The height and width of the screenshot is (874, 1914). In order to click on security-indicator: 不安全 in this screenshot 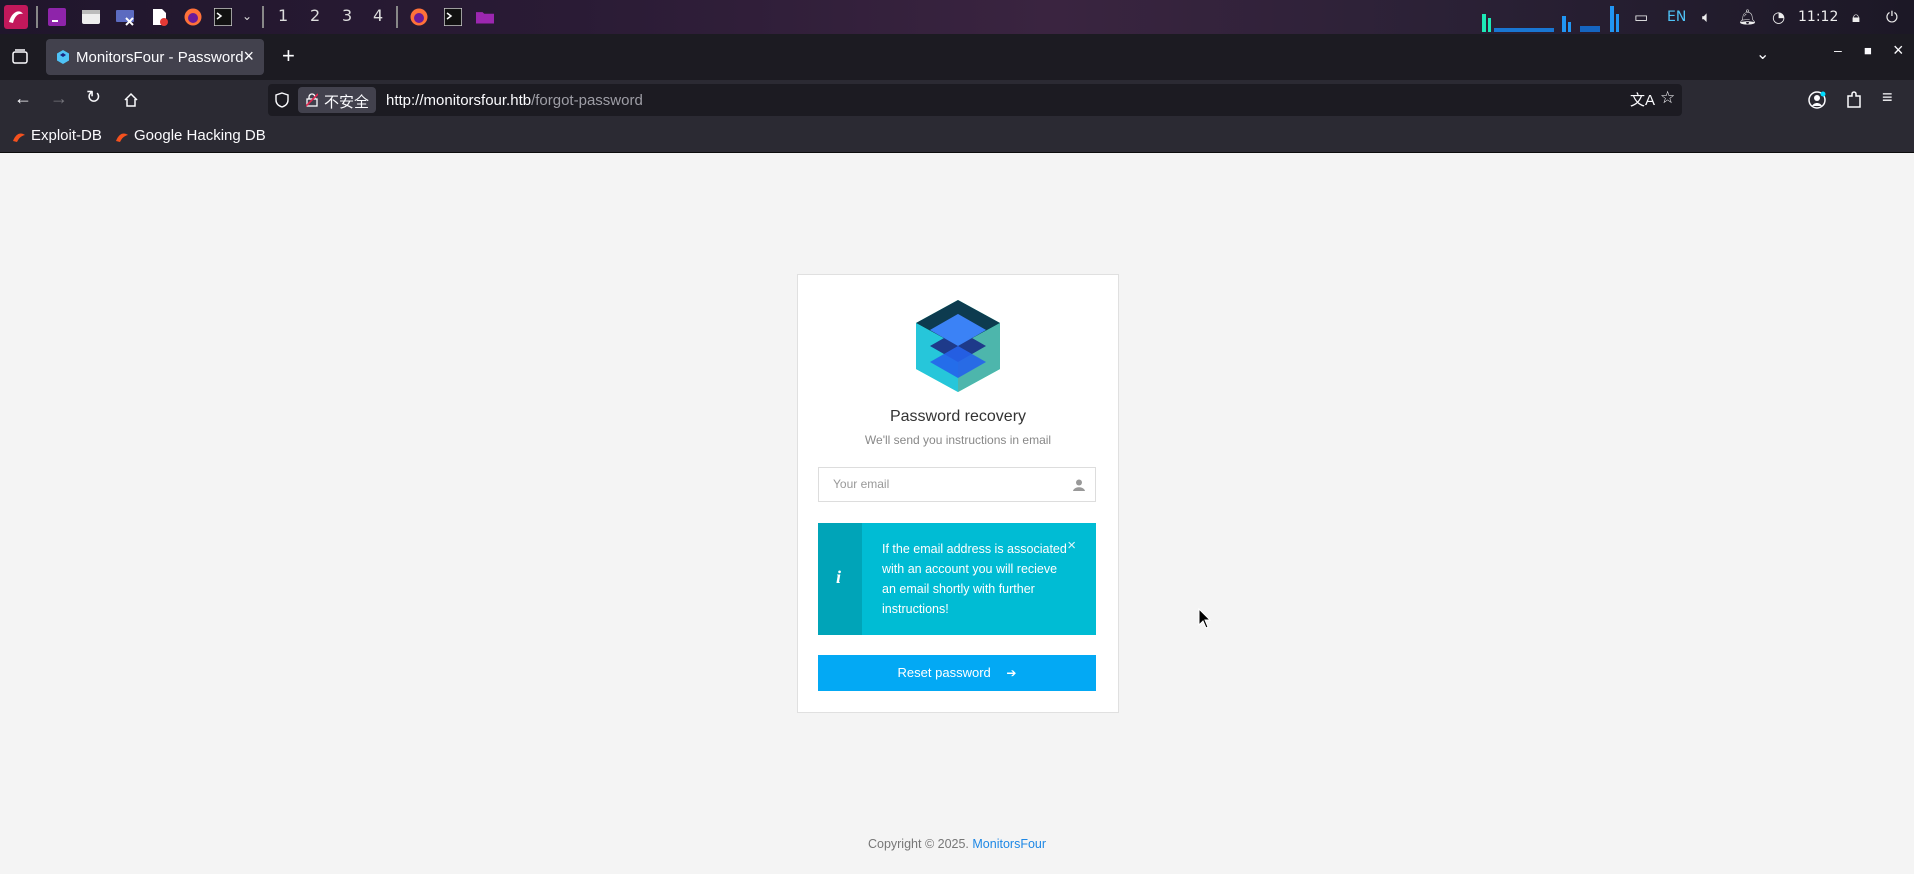, I will do `click(337, 100)`.